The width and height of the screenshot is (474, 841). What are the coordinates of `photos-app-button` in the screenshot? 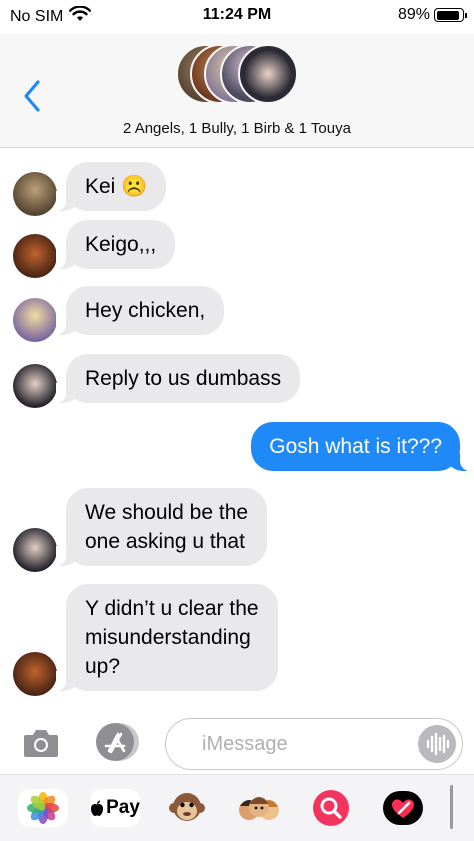 It's located at (43, 808).